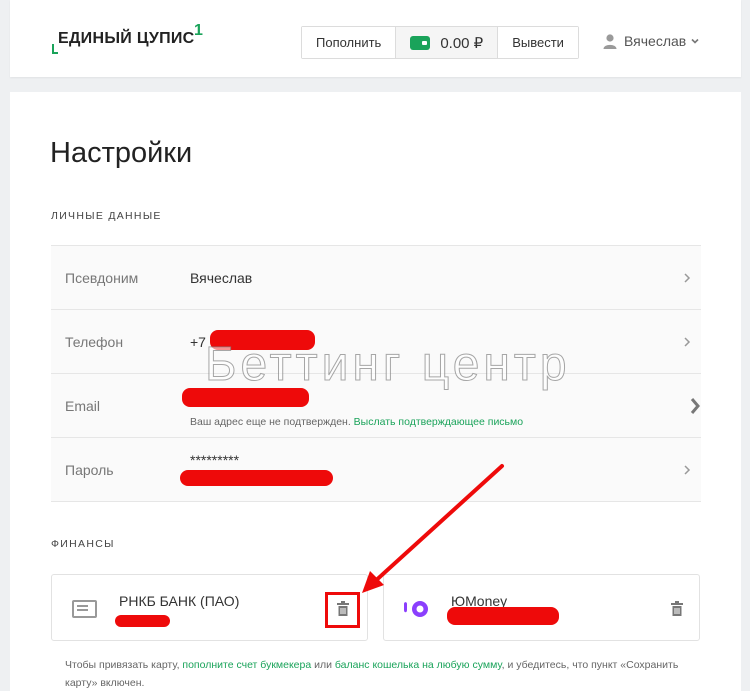  Describe the element at coordinates (433, 528) in the screenshot. I see `annotation-arrow` at that location.